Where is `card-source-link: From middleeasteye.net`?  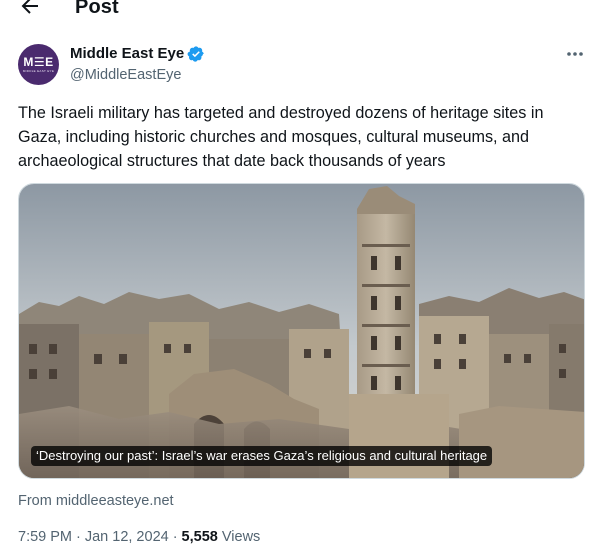 card-source-link: From middleeasteye.net is located at coordinates (96, 501).